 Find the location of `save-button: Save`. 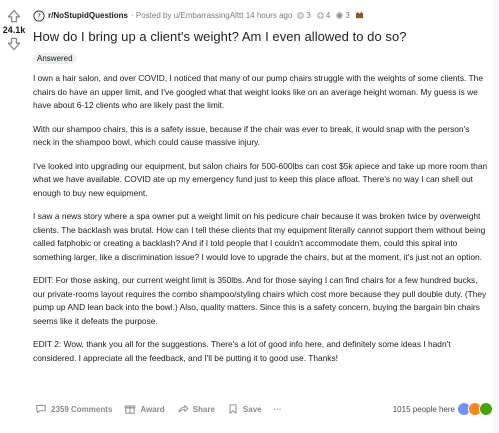

save-button: Save is located at coordinates (244, 409).